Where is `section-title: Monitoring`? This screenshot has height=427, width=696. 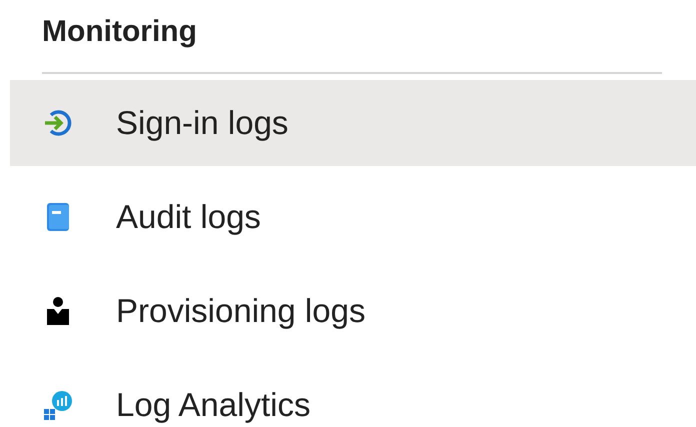 section-title: Monitoring is located at coordinates (119, 32).